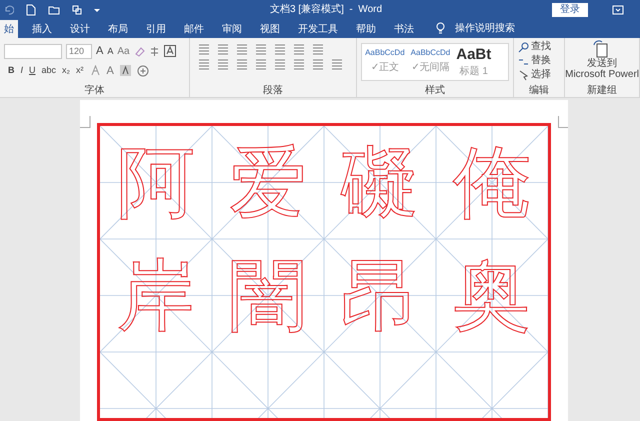  I want to click on editing-button: 选择, so click(541, 75).